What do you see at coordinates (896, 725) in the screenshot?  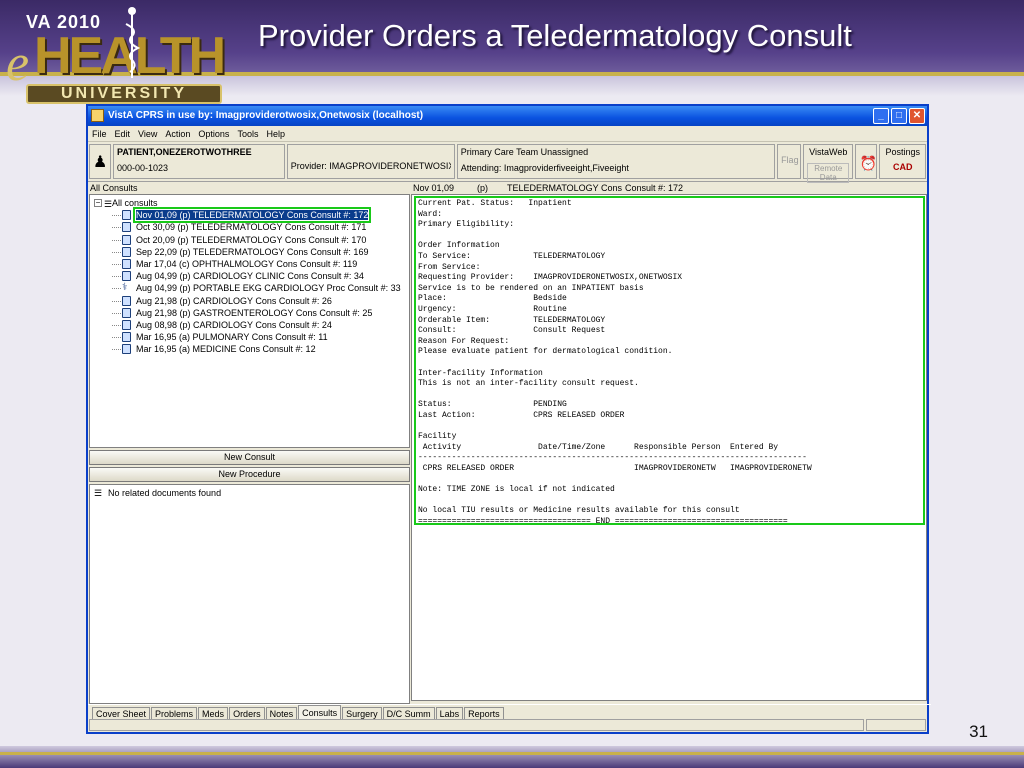 I see `status-panel-right` at bounding box center [896, 725].